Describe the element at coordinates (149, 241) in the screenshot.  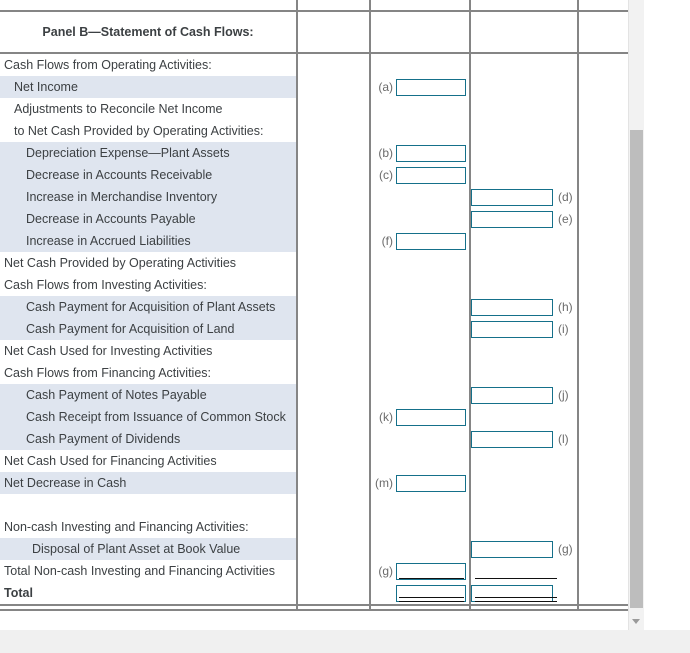
I see `row-label: Increase in Accrued Liabilities` at that location.